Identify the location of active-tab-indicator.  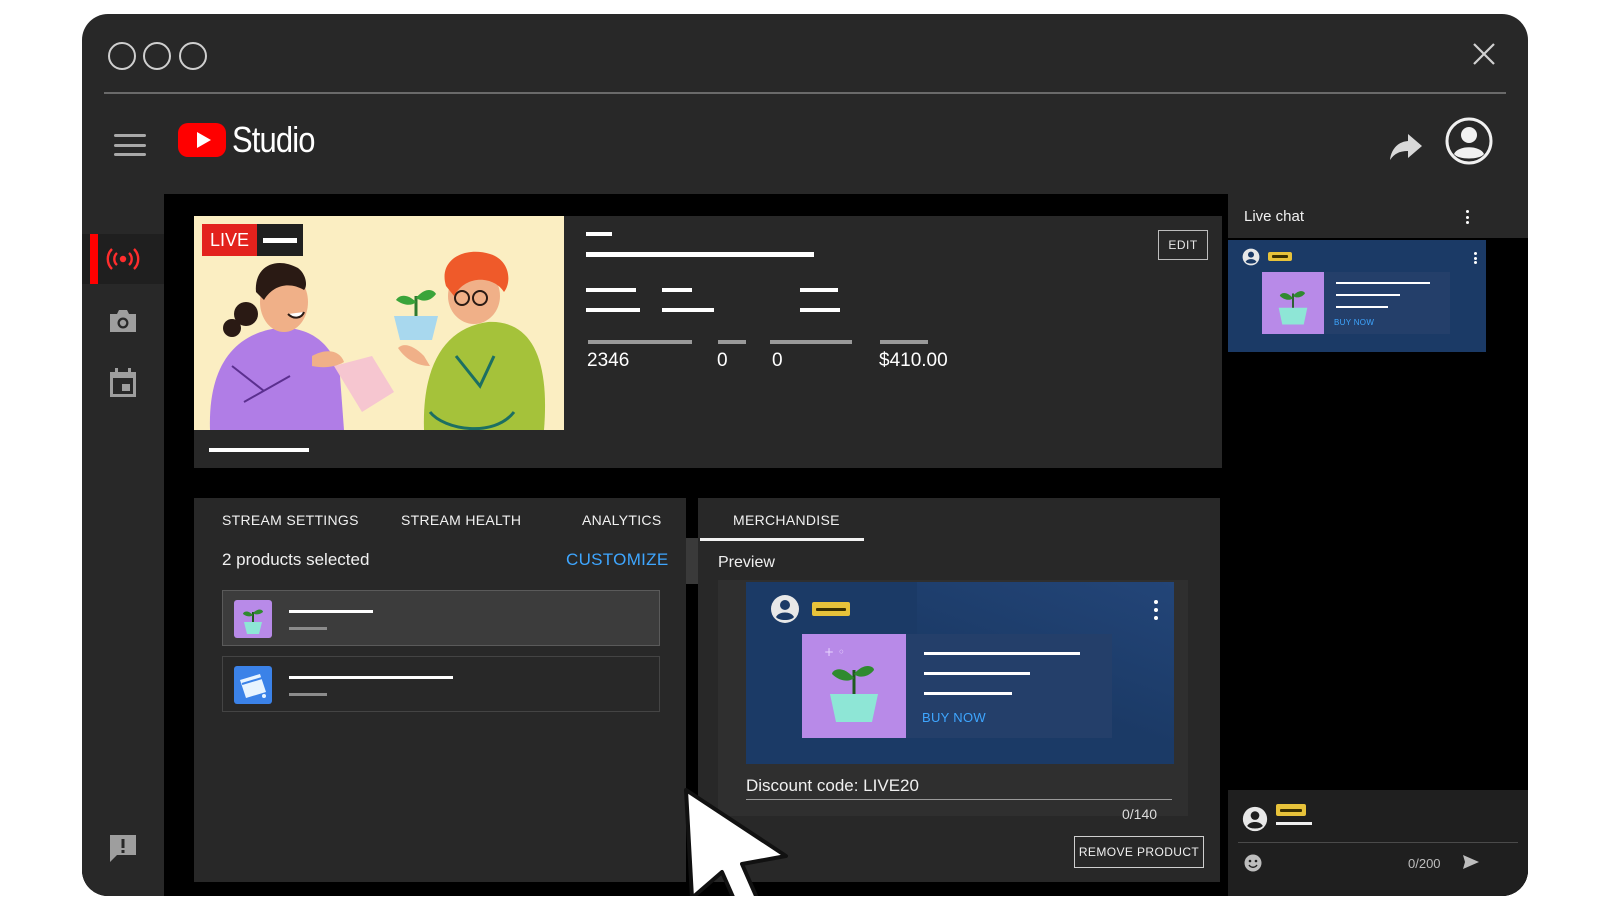
(782, 539).